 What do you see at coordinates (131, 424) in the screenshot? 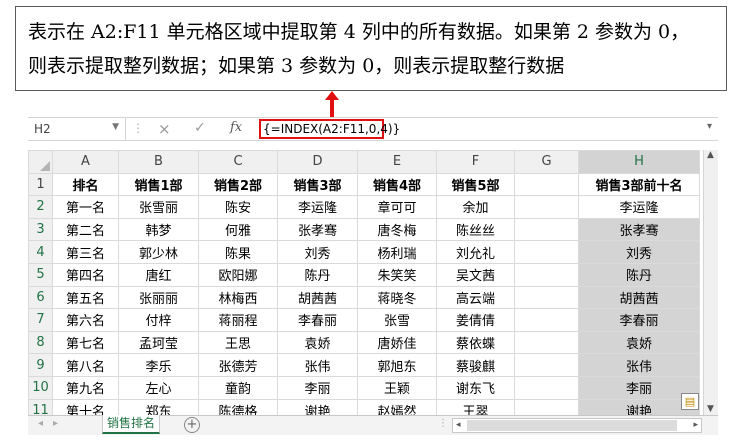
I see `sheet-tab-sales-rank: 销售排名` at bounding box center [131, 424].